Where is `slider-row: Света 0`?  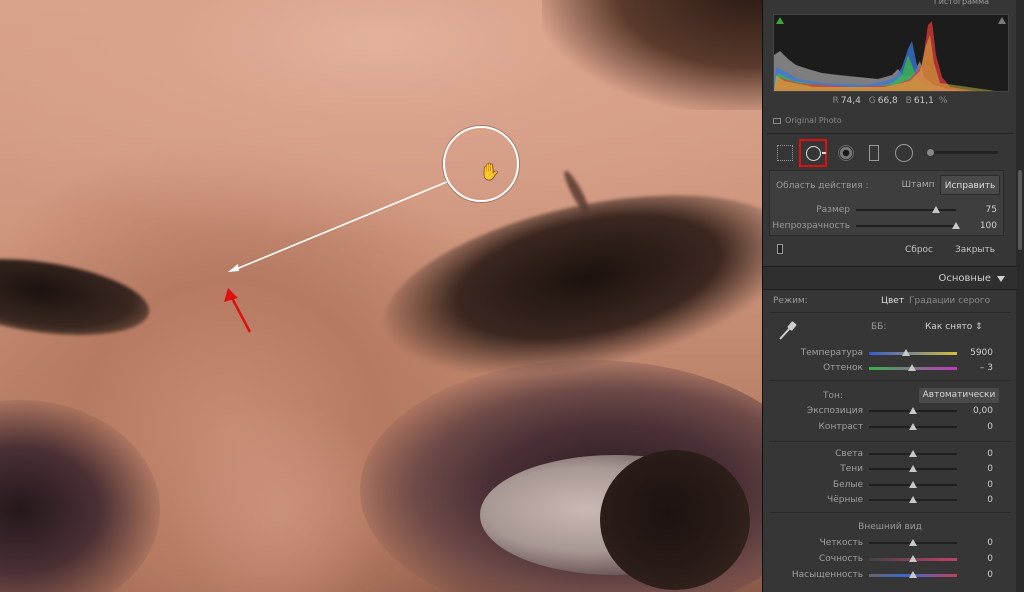
slider-row: Света 0 is located at coordinates (890, 454).